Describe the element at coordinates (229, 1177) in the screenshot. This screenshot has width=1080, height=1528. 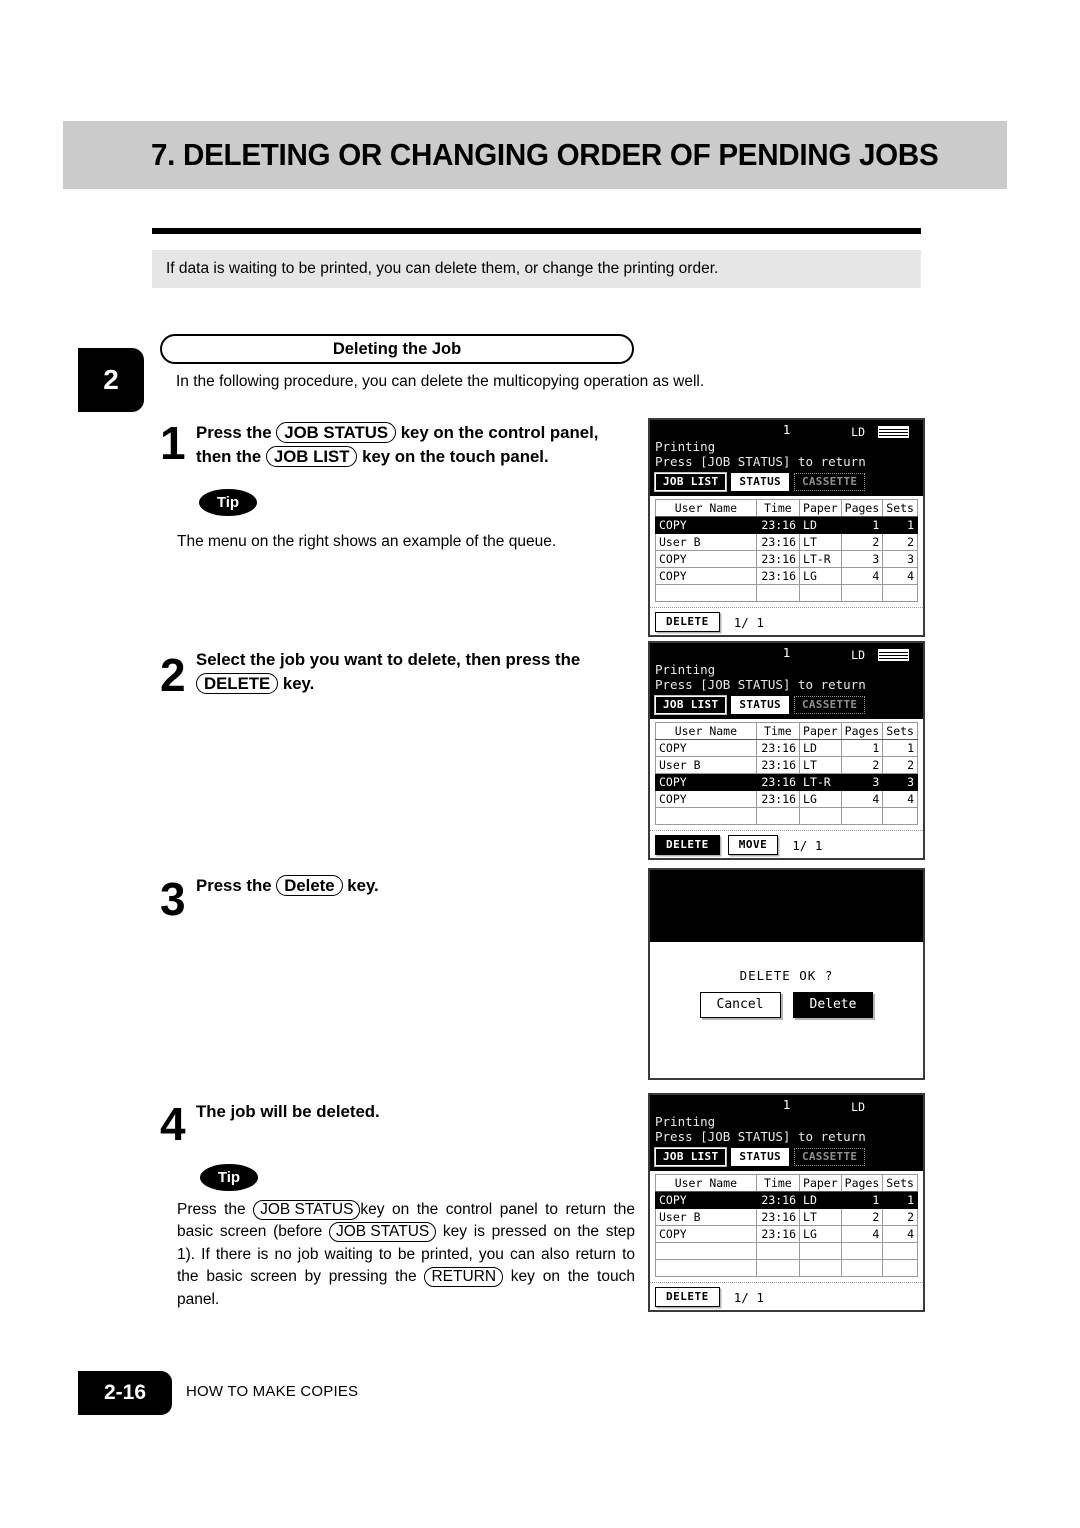
I see `tip-badge-2-label: Tip` at that location.